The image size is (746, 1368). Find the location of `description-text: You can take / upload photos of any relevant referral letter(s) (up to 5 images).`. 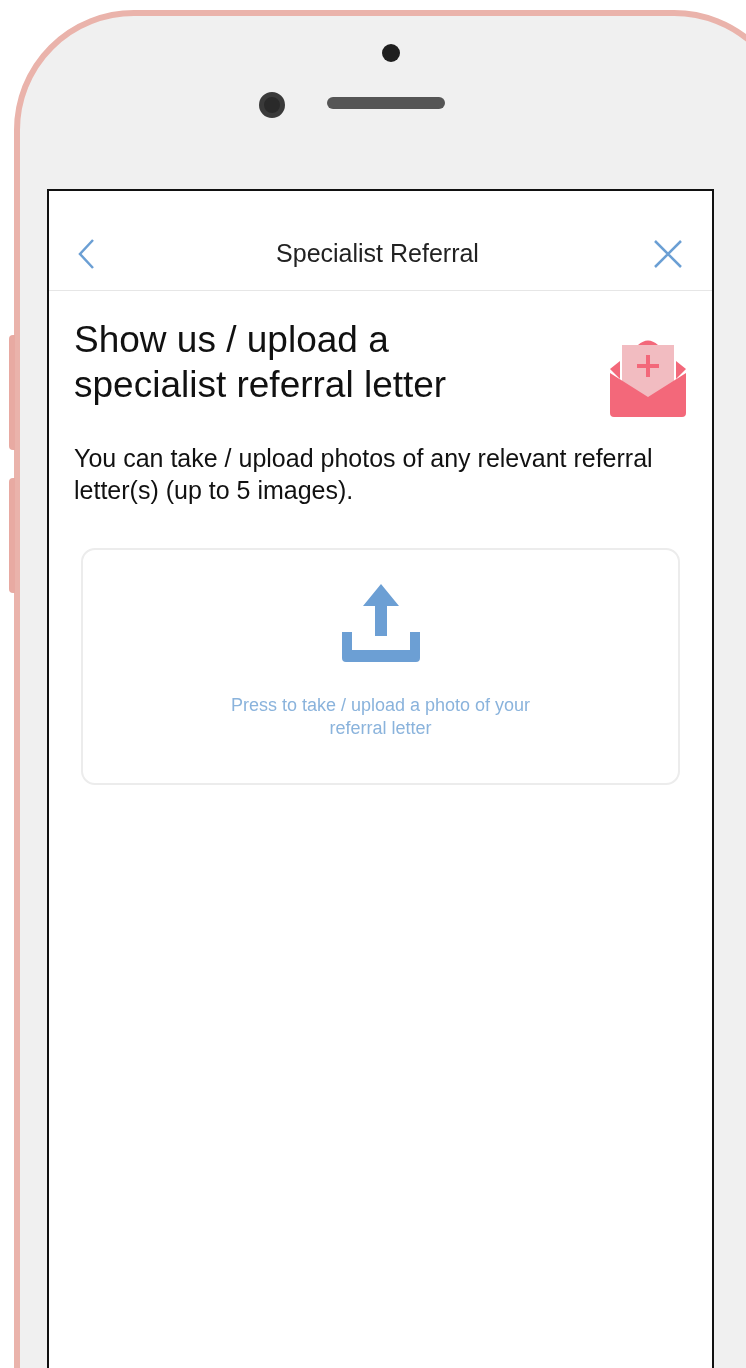

description-text: You can take / upload photos of any relevant referral letter(s) (up to 5 images). is located at coordinates (363, 474).